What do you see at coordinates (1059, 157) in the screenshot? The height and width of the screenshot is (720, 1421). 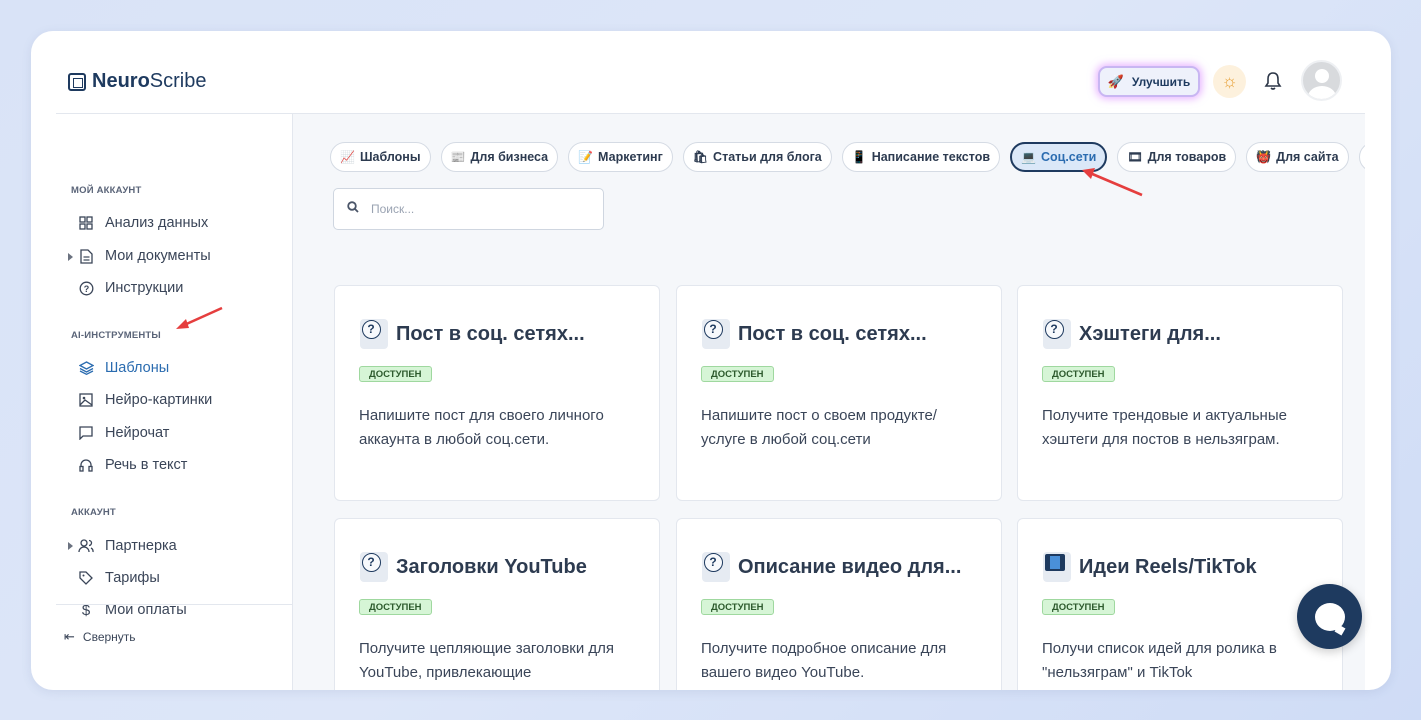 I see `chip-social-networks: 💻 Соц.сети` at bounding box center [1059, 157].